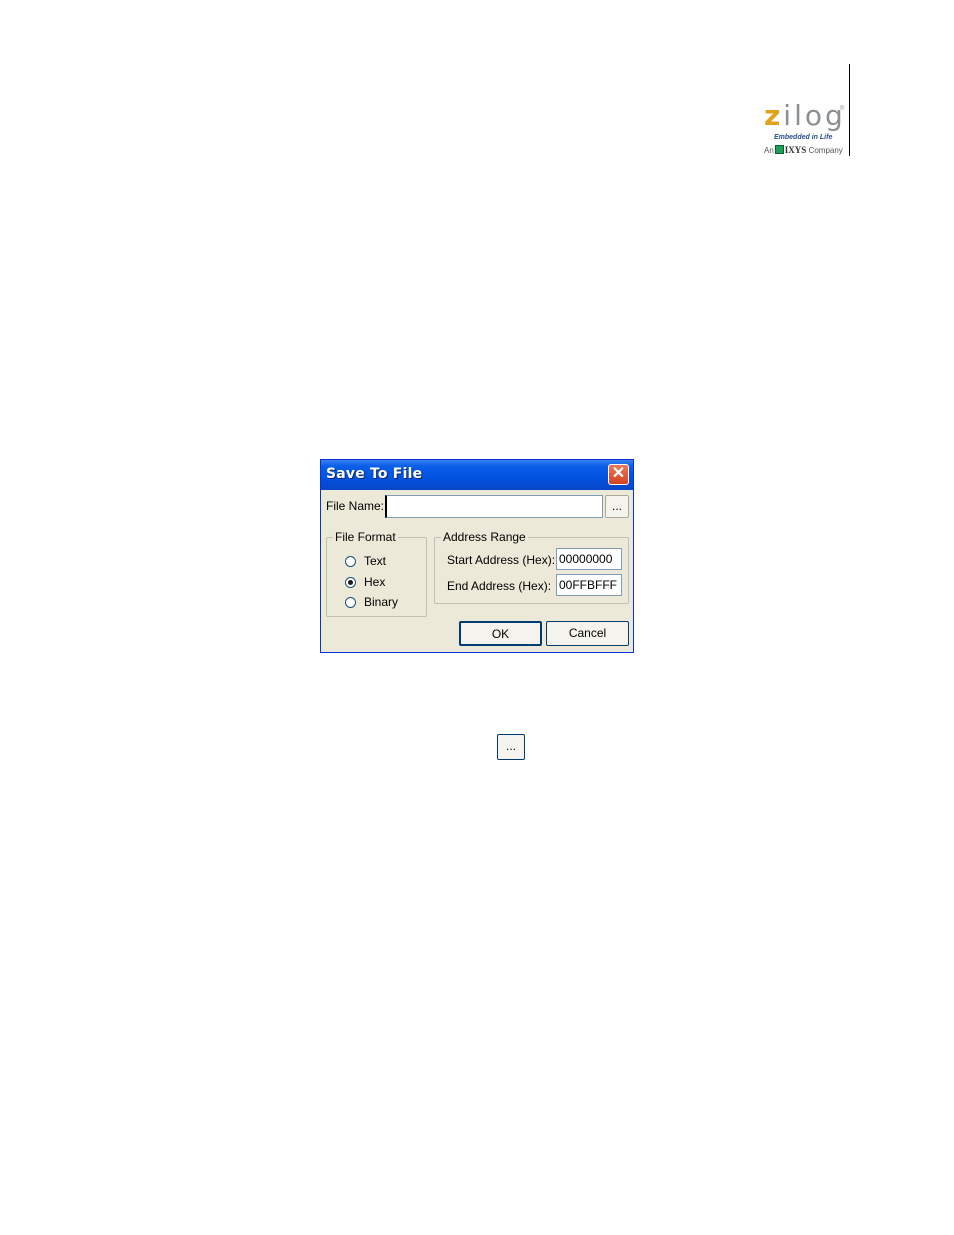 Image resolution: width=954 pixels, height=1235 pixels. Describe the element at coordinates (374, 474) in the screenshot. I see `dialog-title: Save To File` at that location.